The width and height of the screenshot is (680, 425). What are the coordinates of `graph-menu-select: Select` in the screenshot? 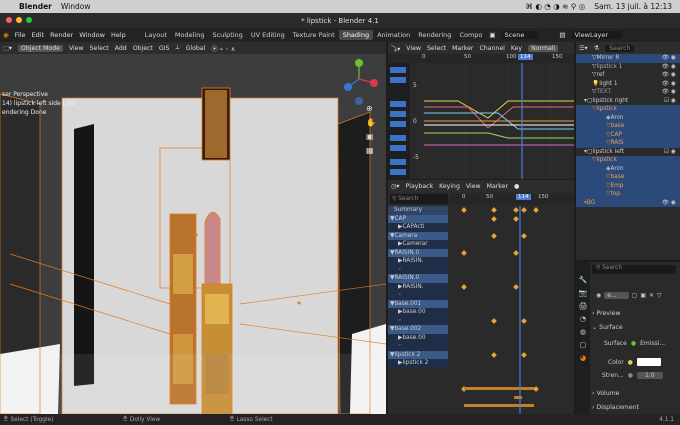 It's located at (436, 48).